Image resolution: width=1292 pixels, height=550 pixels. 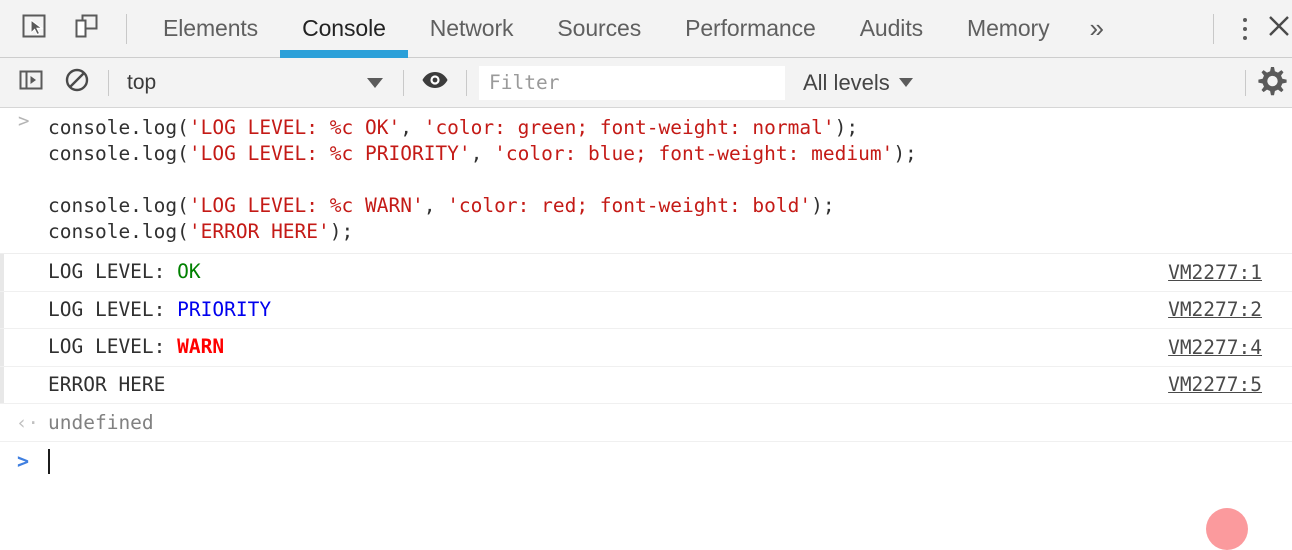 I want to click on tab-performance: Performance, so click(x=750, y=29).